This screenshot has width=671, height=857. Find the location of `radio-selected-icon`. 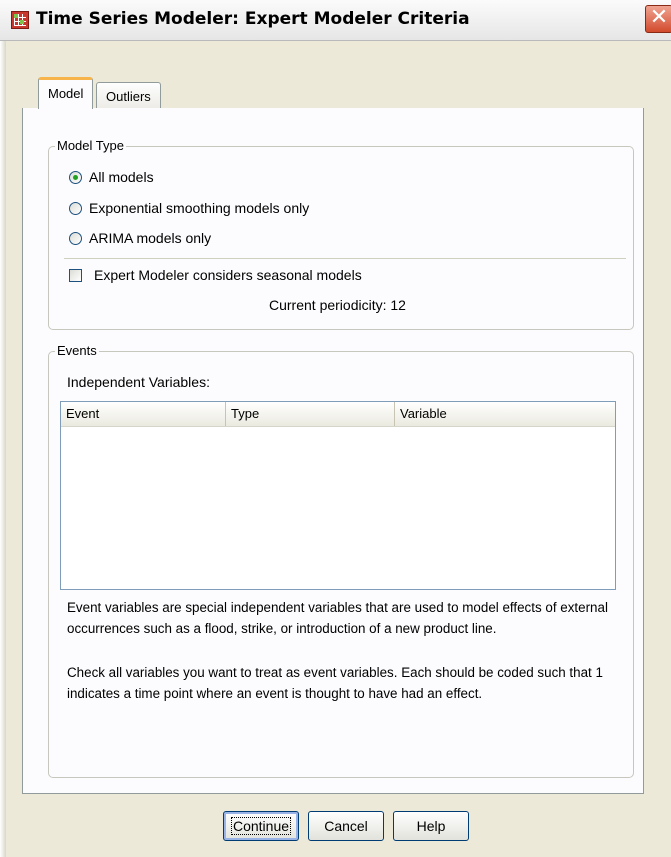

radio-selected-icon is located at coordinates (75, 177).